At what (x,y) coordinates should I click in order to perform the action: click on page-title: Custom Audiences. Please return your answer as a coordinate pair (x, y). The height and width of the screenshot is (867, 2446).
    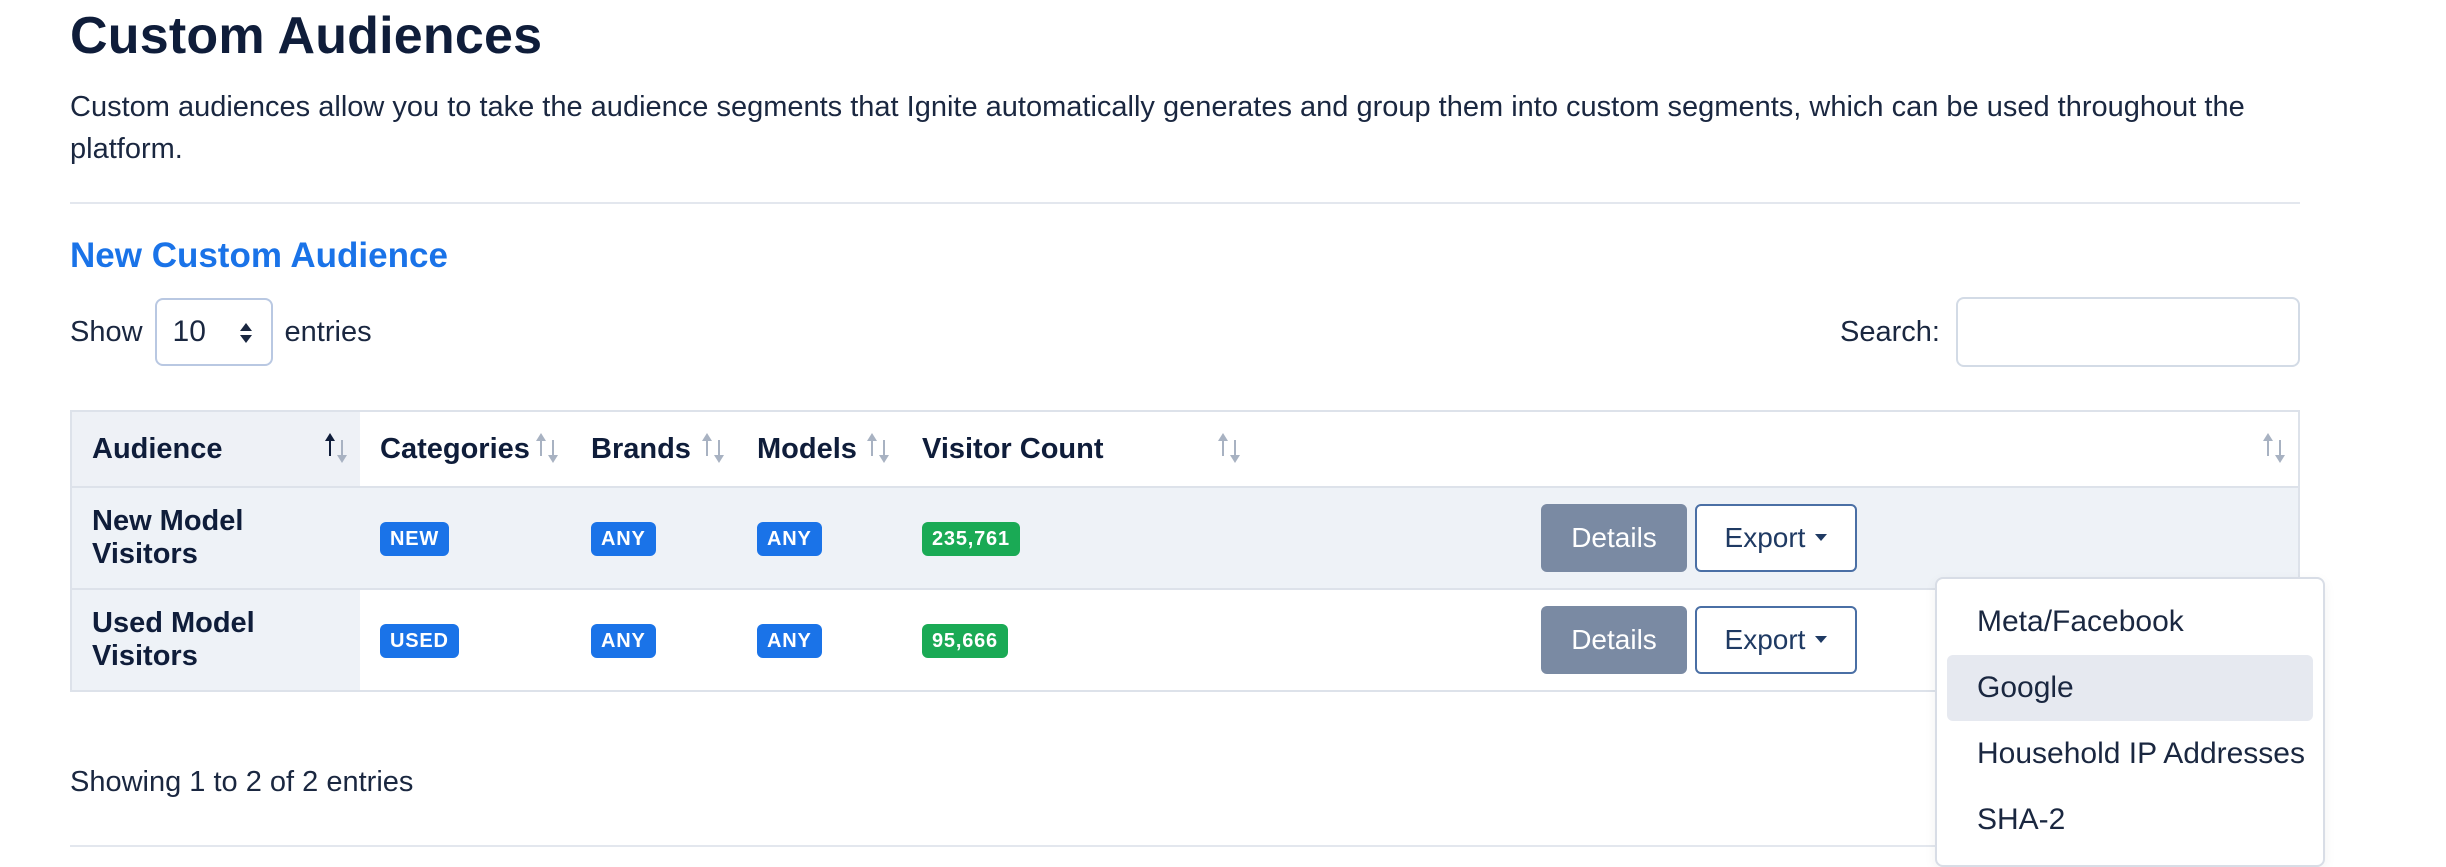
    Looking at the image, I should click on (306, 36).